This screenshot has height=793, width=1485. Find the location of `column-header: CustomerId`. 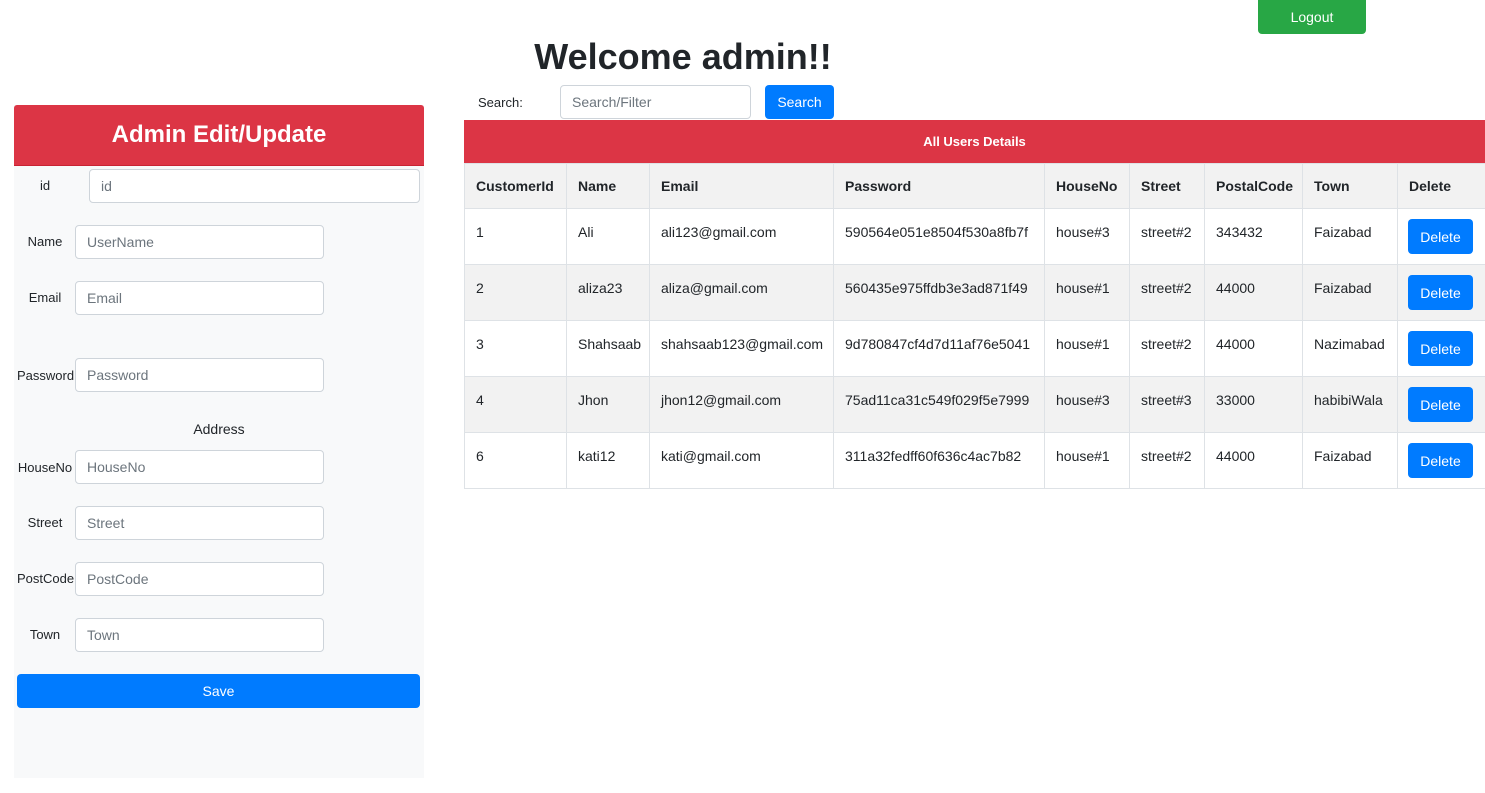

column-header: CustomerId is located at coordinates (515, 186).